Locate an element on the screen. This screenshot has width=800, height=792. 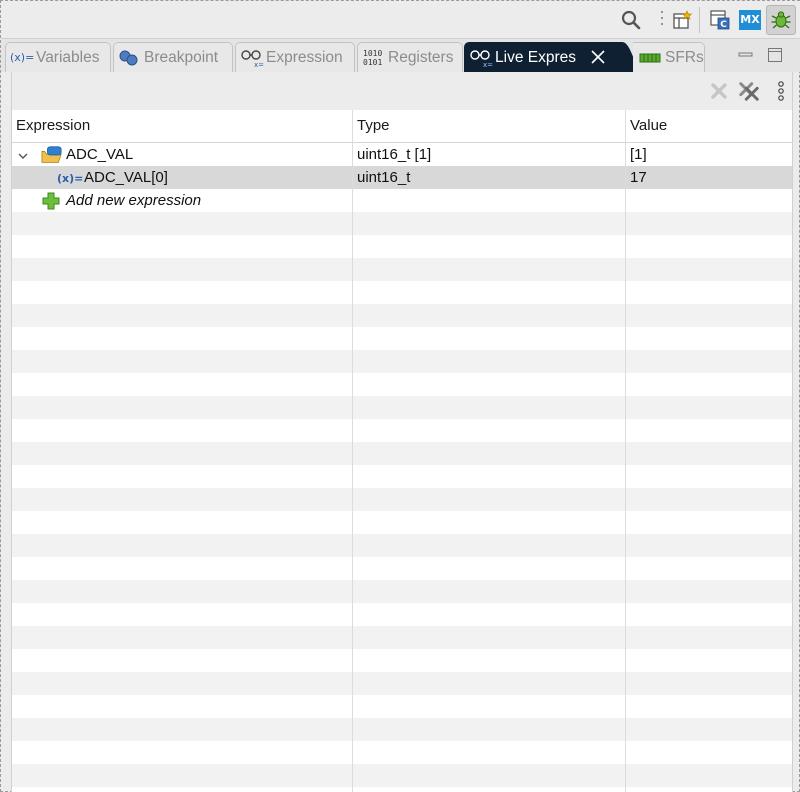
add-icon is located at coordinates (53, 201).